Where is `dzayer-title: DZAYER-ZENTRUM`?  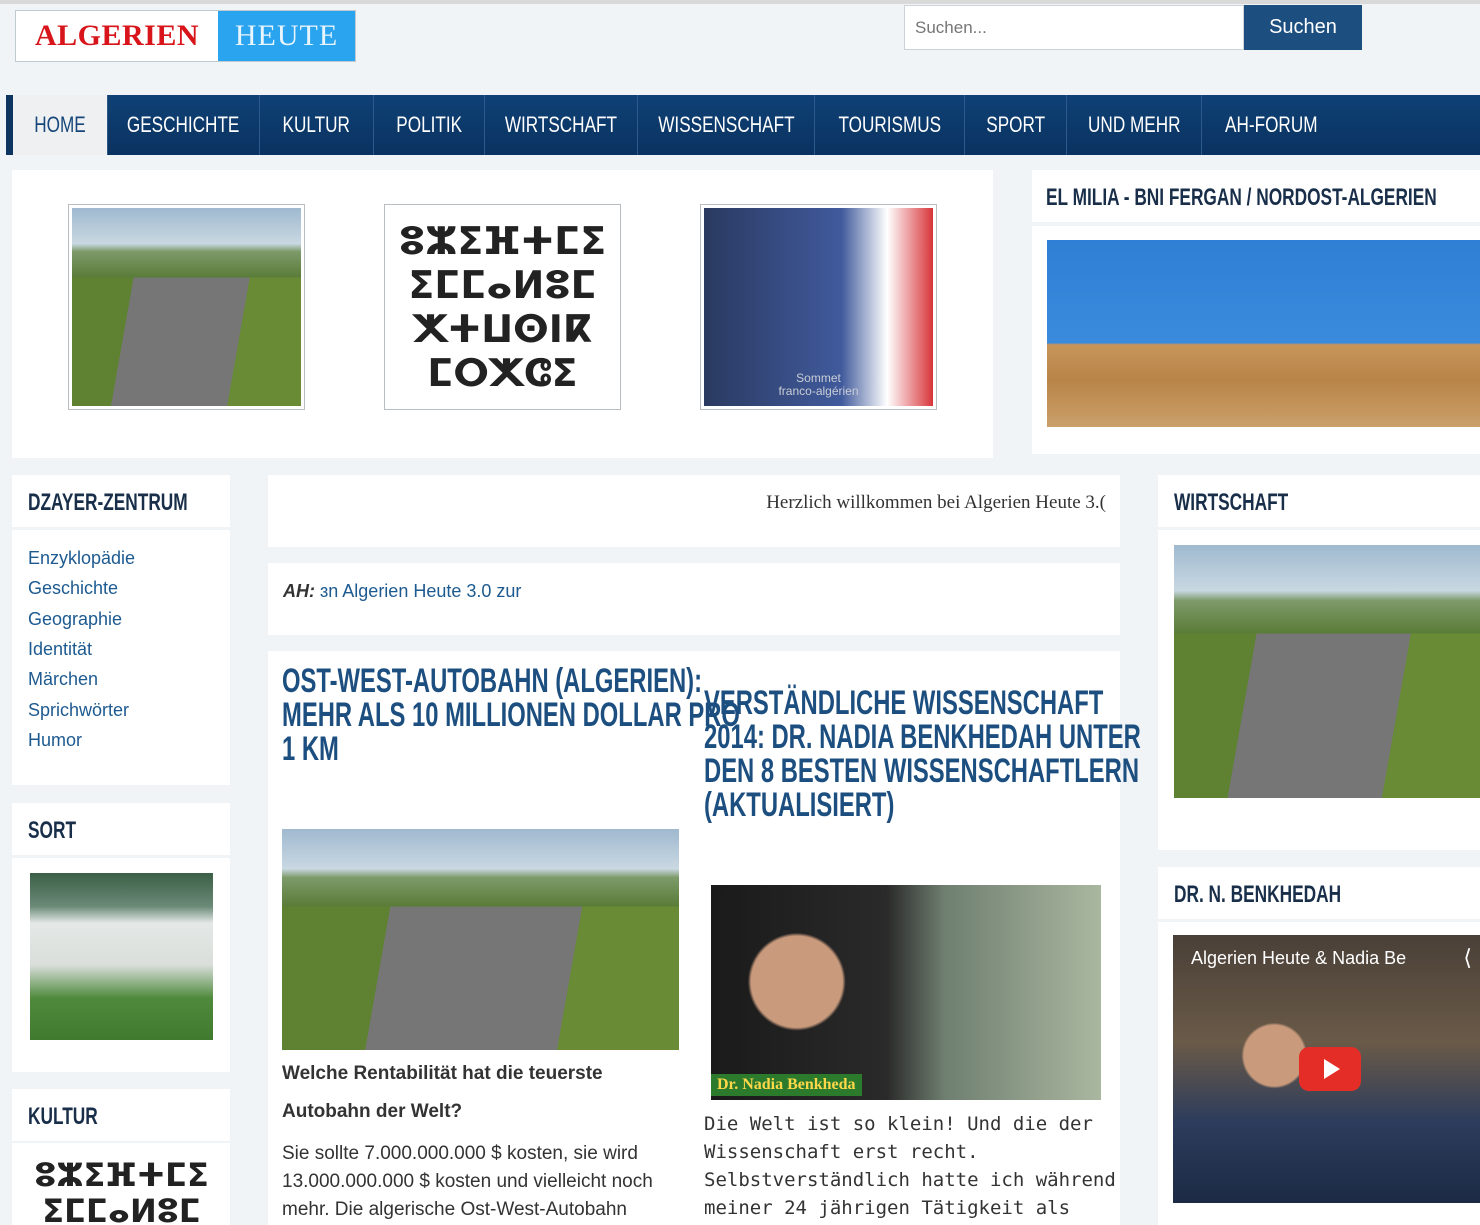
dzayer-title: DZAYER-ZENTRUM is located at coordinates (108, 502).